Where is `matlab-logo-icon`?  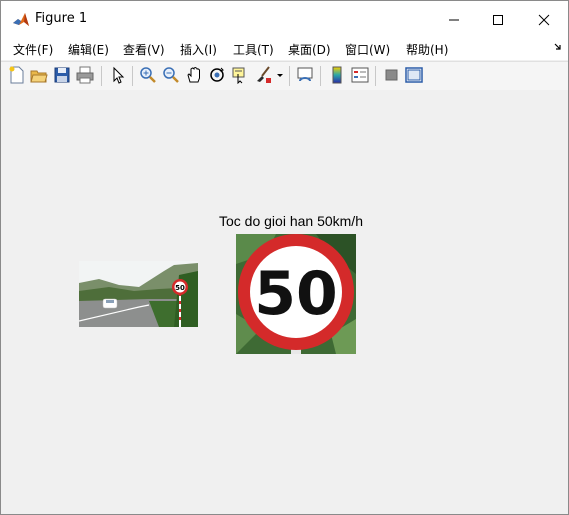 matlab-logo-icon is located at coordinates (21, 20).